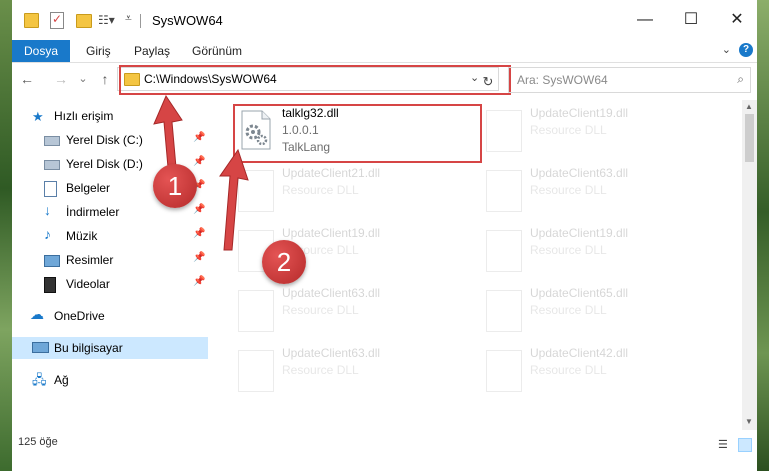 This screenshot has width=769, height=471. I want to click on network-icon: 🖧, so click(39, 379).